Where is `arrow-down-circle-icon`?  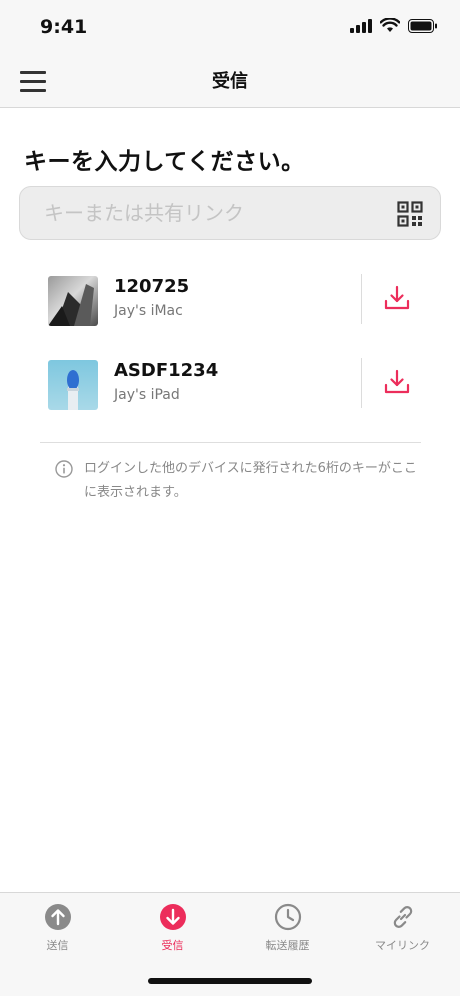
arrow-down-circle-icon is located at coordinates (172, 917).